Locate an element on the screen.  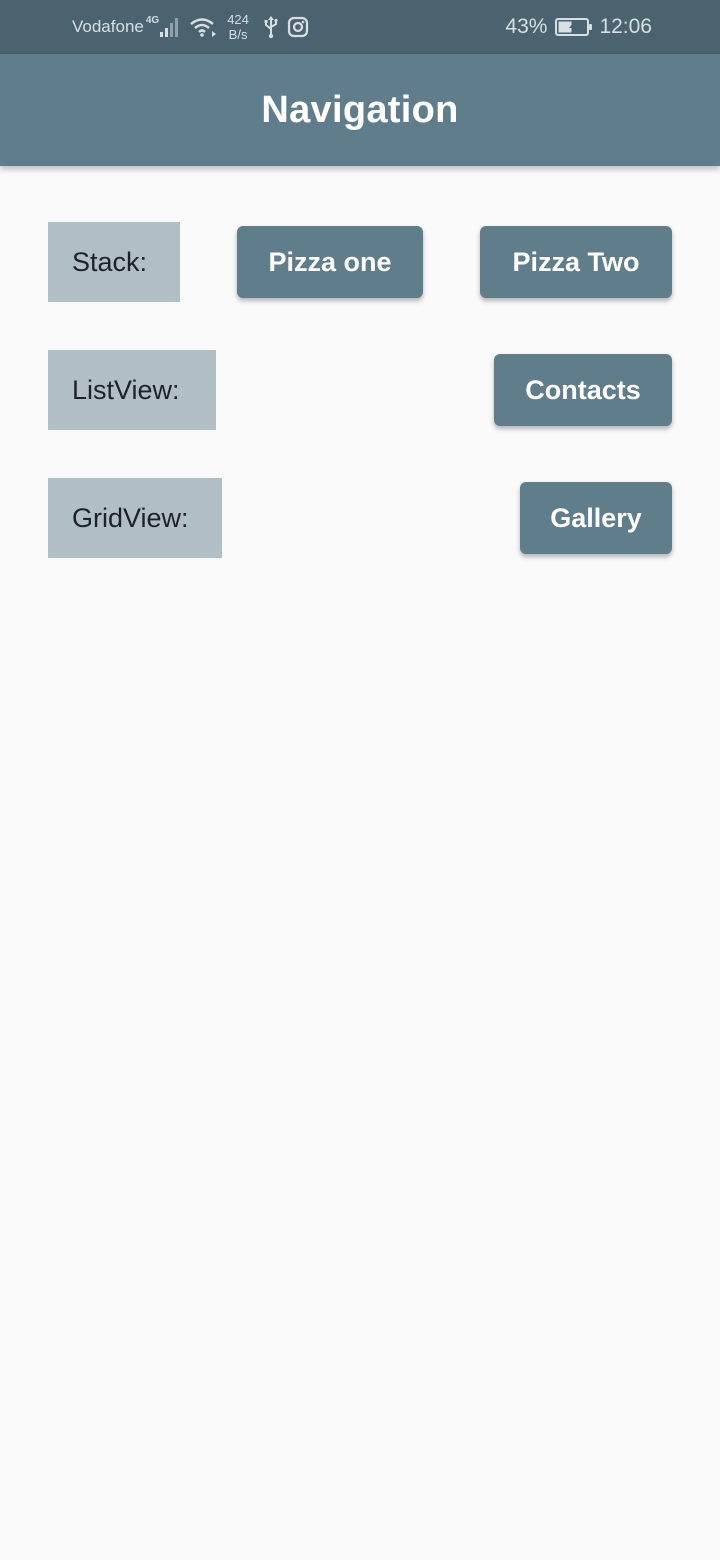
signal-icon is located at coordinates (170, 27).